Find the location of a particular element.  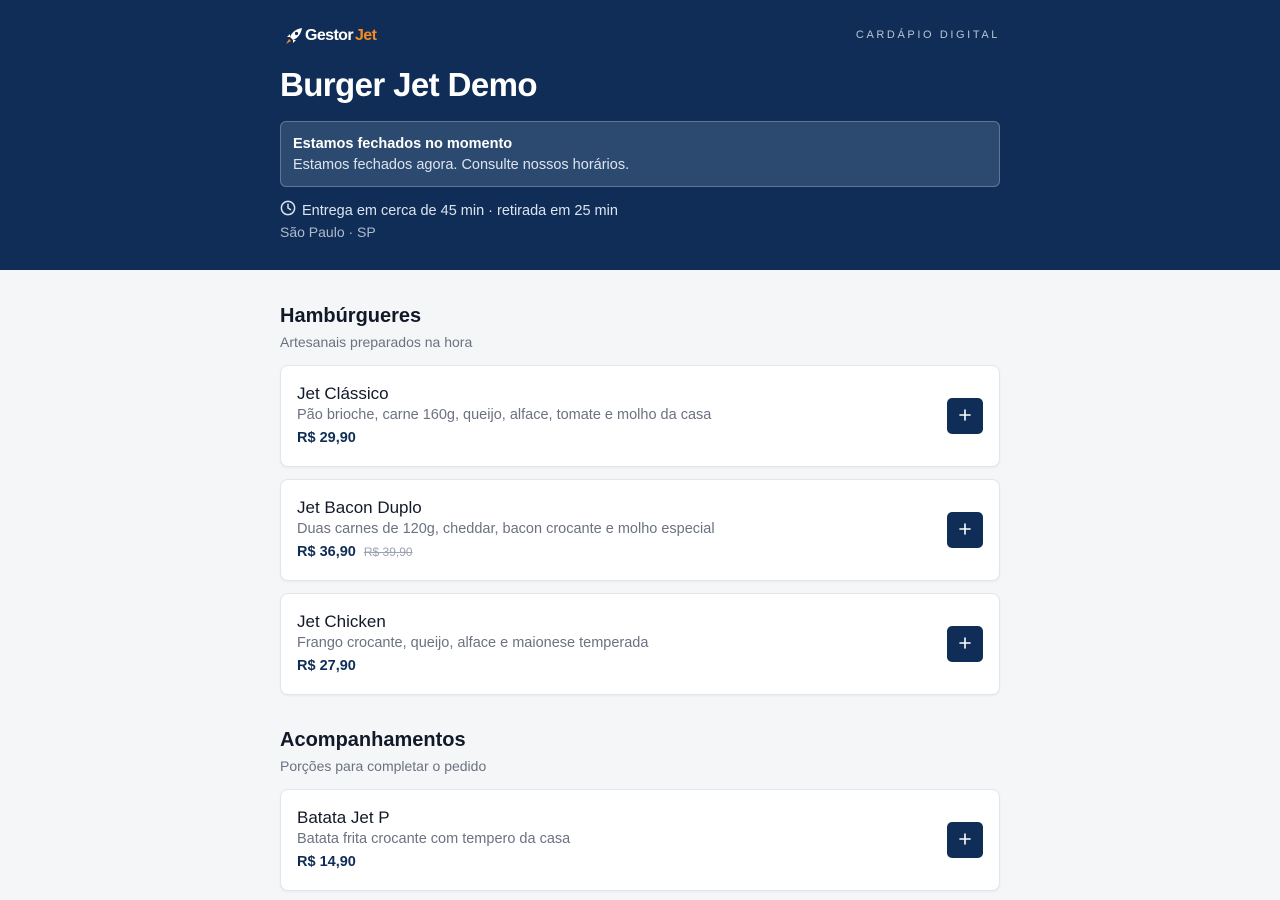

gestorjet-logo: Gestor Jet is located at coordinates (331, 36).